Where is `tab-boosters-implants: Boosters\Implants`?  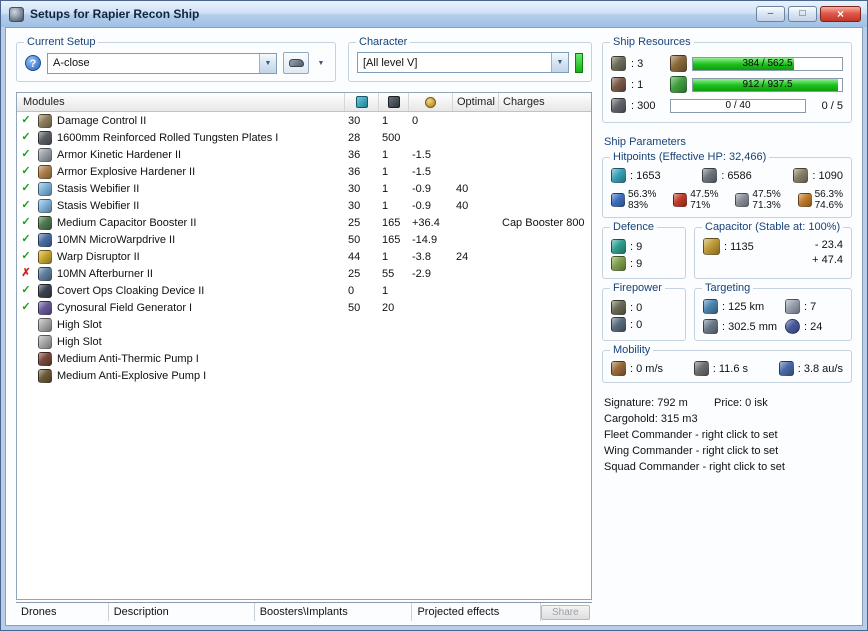
tab-boosters-implants: Boosters\Implants is located at coordinates (334, 612).